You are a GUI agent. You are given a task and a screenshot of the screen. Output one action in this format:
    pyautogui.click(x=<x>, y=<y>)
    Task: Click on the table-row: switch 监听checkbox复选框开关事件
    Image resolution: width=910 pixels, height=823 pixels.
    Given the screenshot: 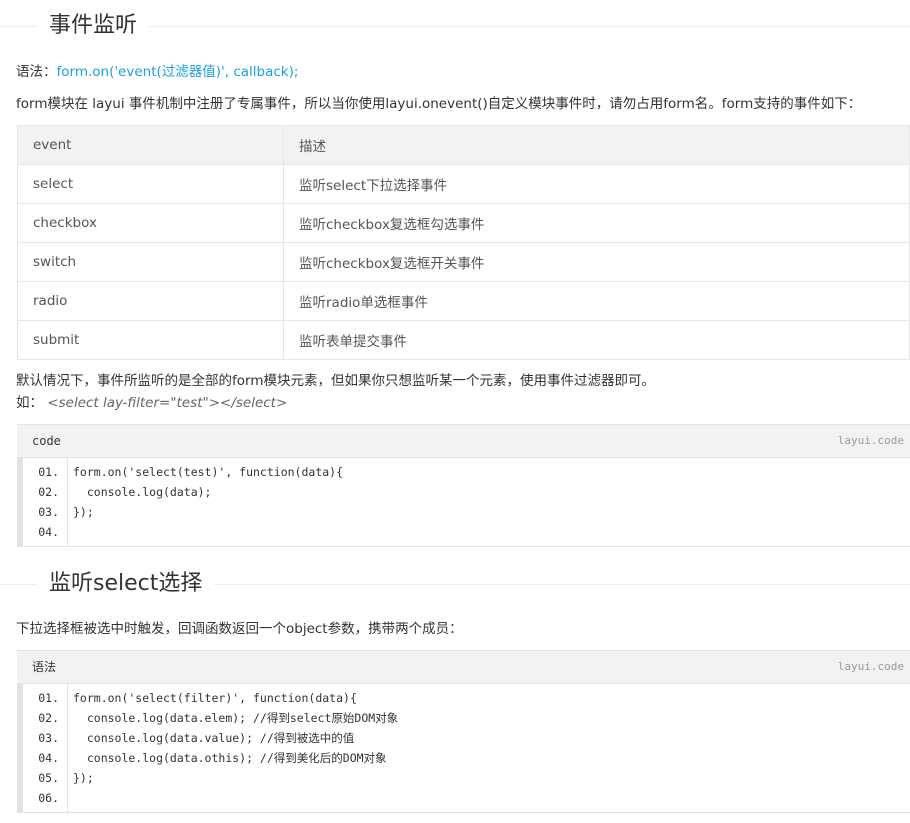 What is the action you would take?
    pyautogui.click(x=463, y=262)
    